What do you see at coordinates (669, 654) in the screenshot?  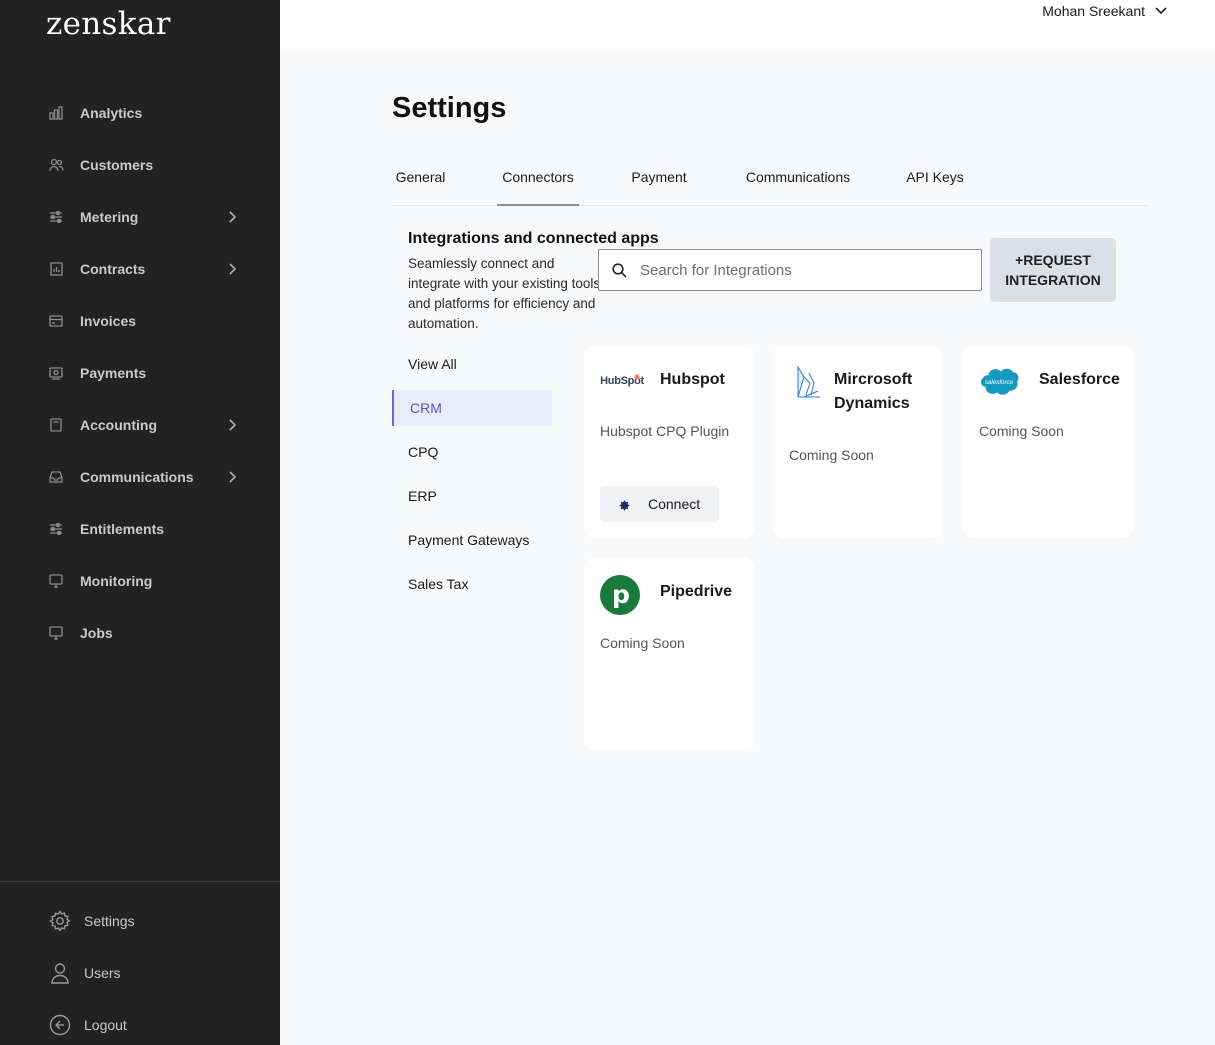 I see `integration-card-pipedrive: p Pipedrive Coming Soon` at bounding box center [669, 654].